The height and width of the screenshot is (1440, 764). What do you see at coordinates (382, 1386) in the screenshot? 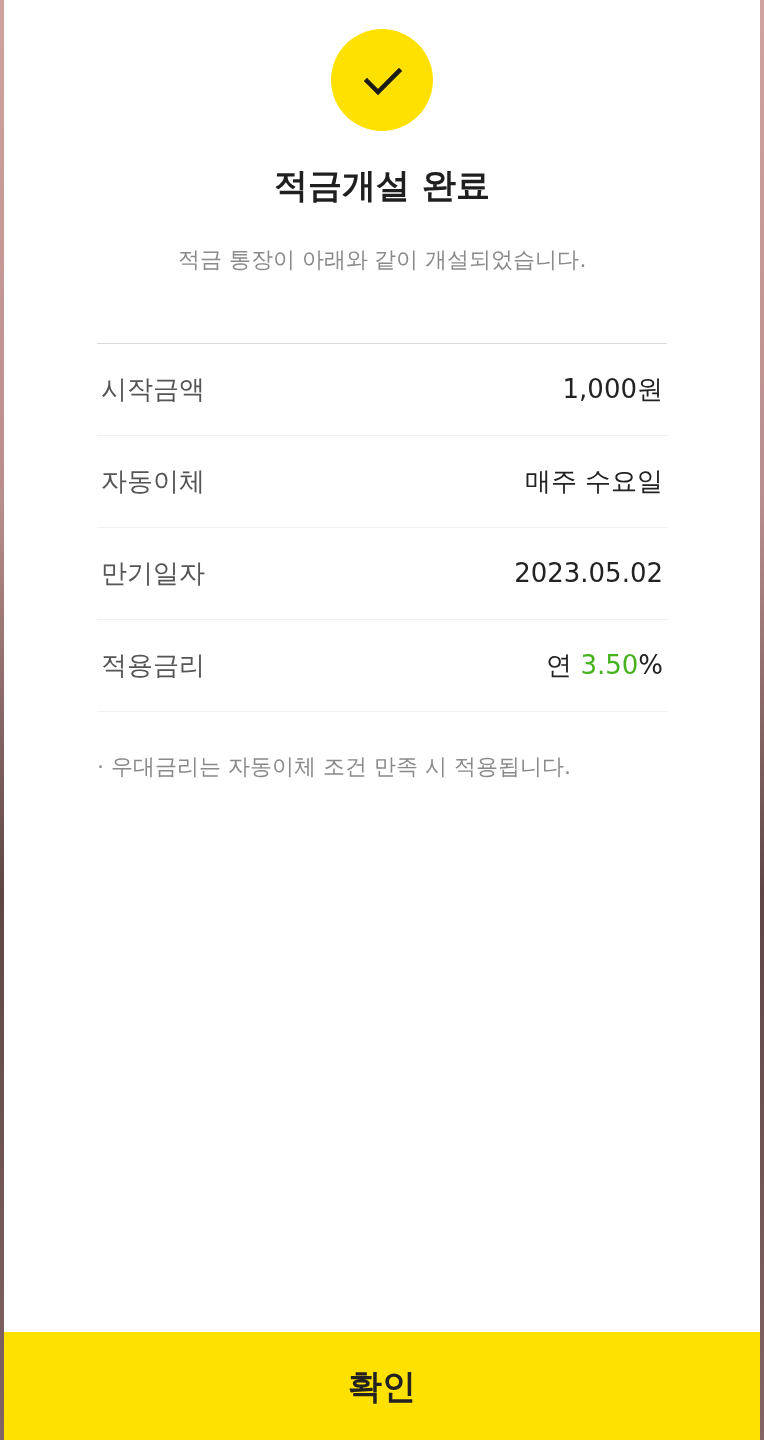
I see `confirm-button: 확인` at bounding box center [382, 1386].